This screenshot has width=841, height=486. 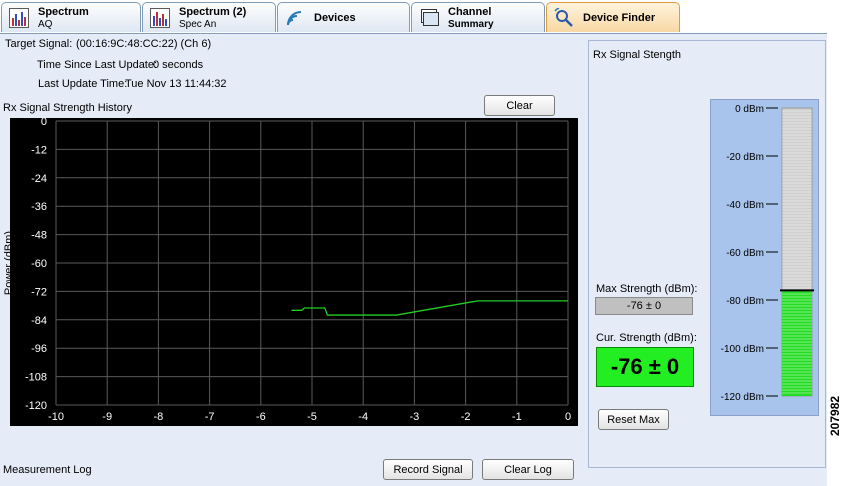 I want to click on channel-summary-icon, so click(x=429, y=18).